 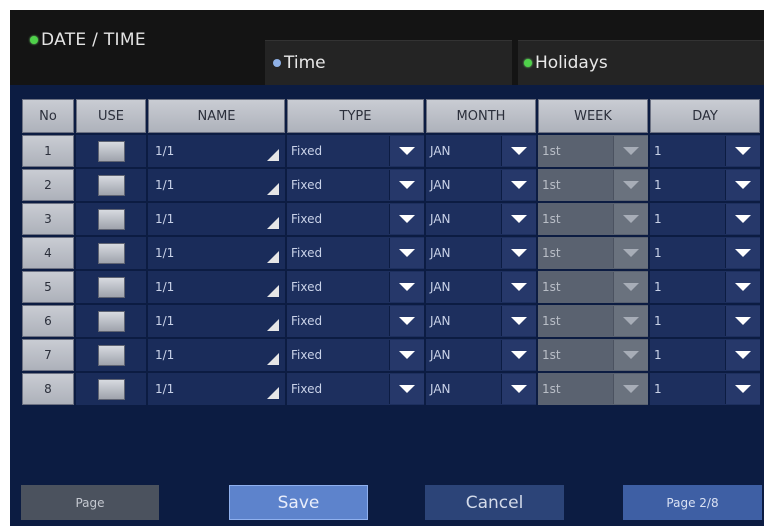 What do you see at coordinates (440, 389) in the screenshot?
I see `month-value: JAN` at bounding box center [440, 389].